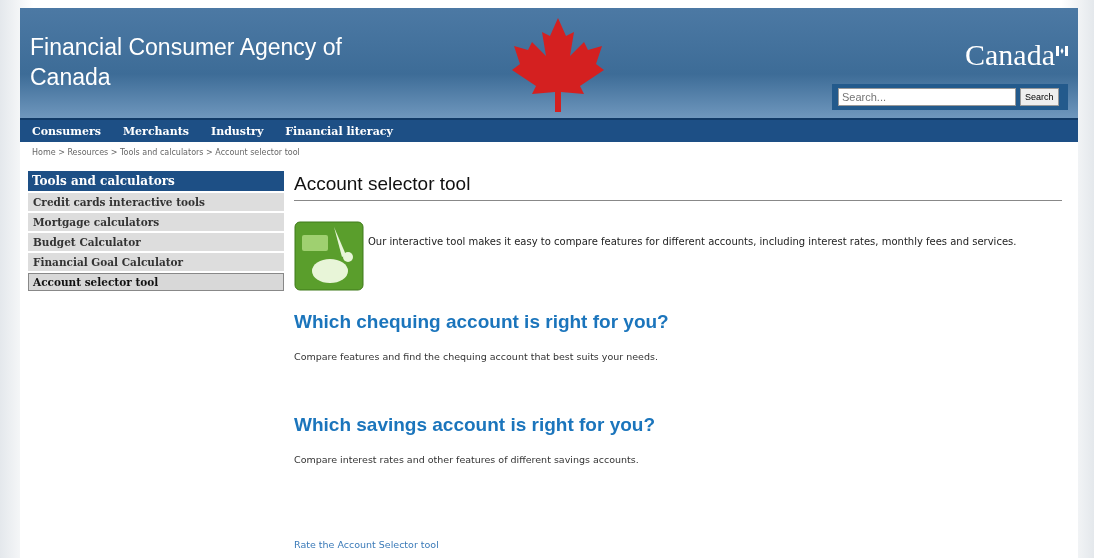 The image size is (1094, 558). What do you see at coordinates (467, 459) in the screenshot?
I see `section-text: Compare interest rates and other features of different savings accounts.` at bounding box center [467, 459].